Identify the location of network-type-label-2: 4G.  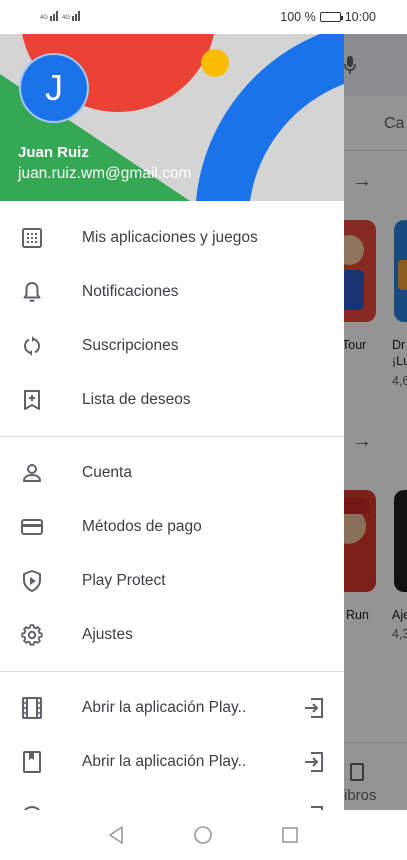
(66, 18).